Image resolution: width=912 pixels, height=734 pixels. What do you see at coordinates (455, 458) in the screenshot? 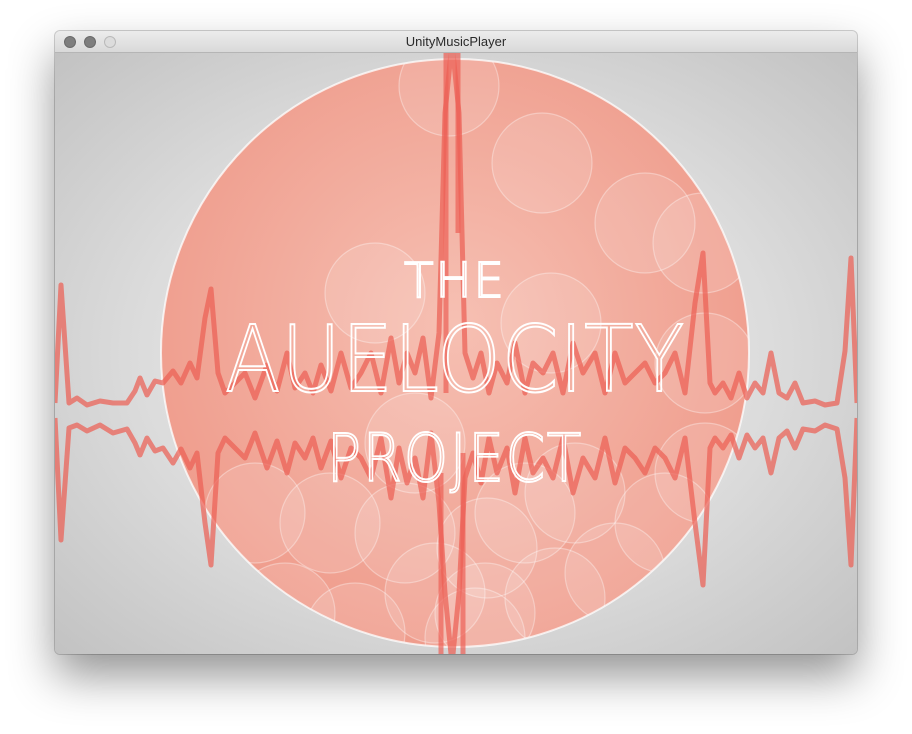
I see `artwork-title-line3: PROJECT` at bounding box center [455, 458].